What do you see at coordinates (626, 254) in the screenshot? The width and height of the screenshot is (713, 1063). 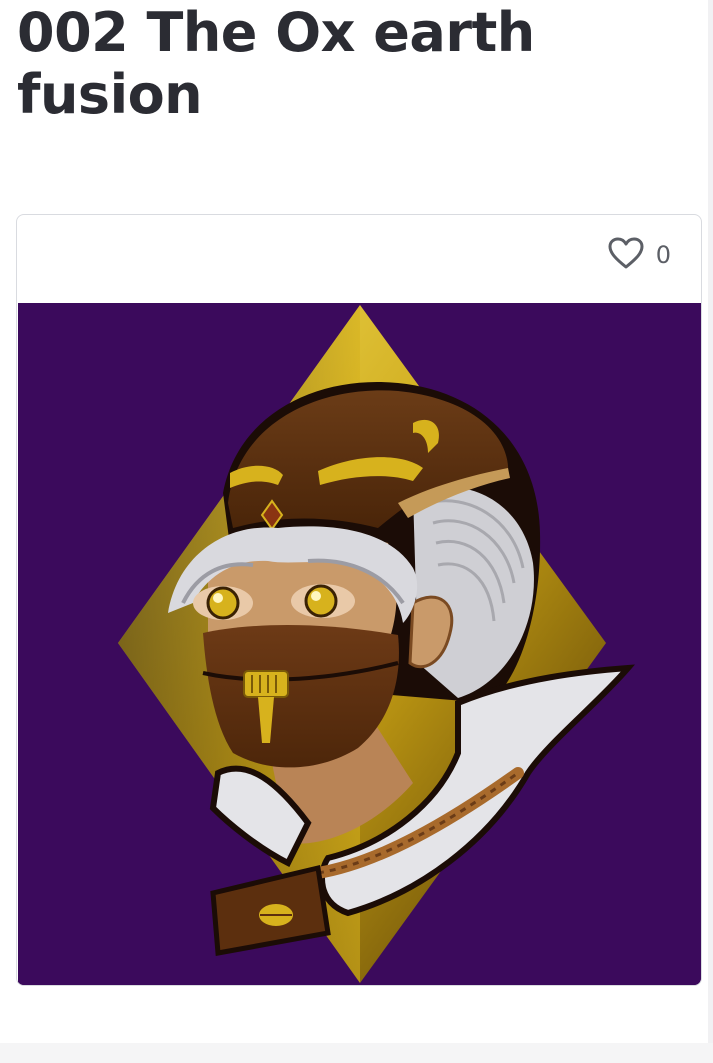 I see `heart-outline-icon` at bounding box center [626, 254].